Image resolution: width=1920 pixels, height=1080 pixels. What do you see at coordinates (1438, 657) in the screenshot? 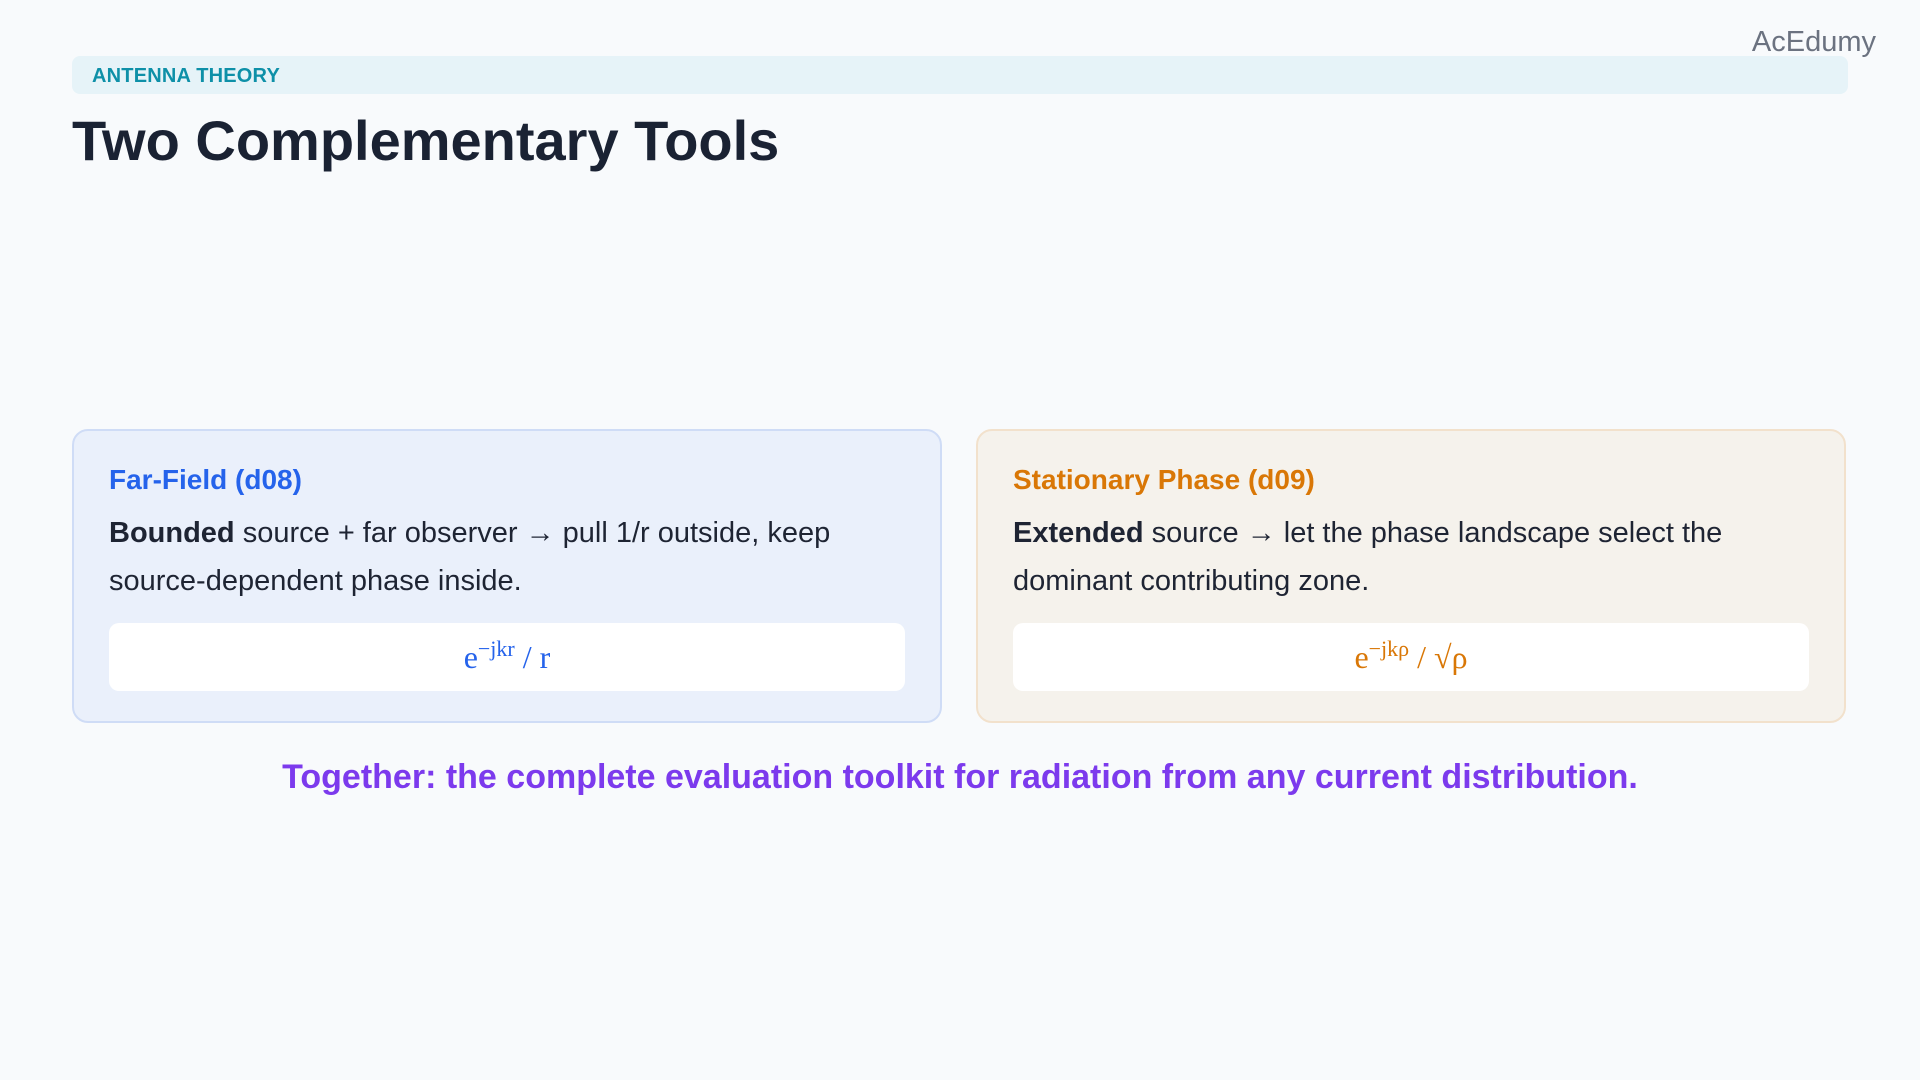
I see `formula-rest: / √ρ` at bounding box center [1438, 657].